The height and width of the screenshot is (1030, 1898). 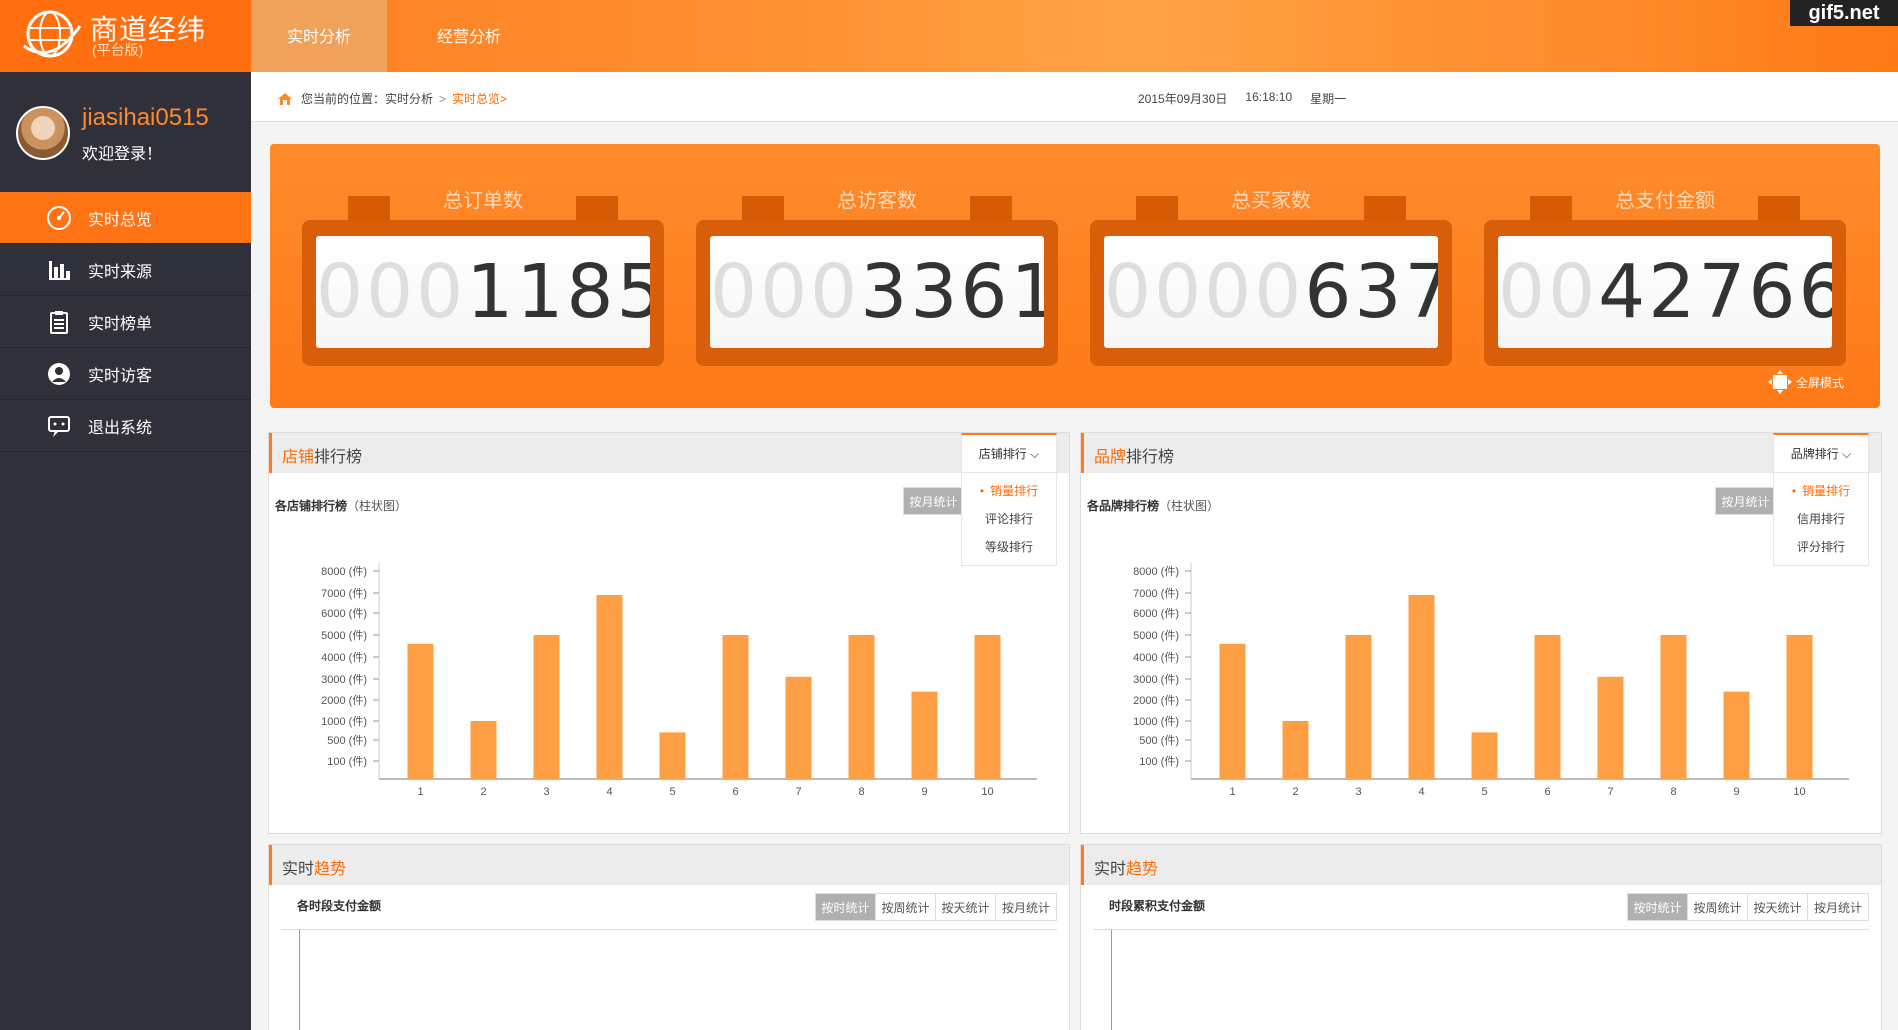 I want to click on trend-panel-cumulative: 实时趋势 时段累积支付金额 按时统计 按周统计 按天统计 按月统计, so click(x=1481, y=937).